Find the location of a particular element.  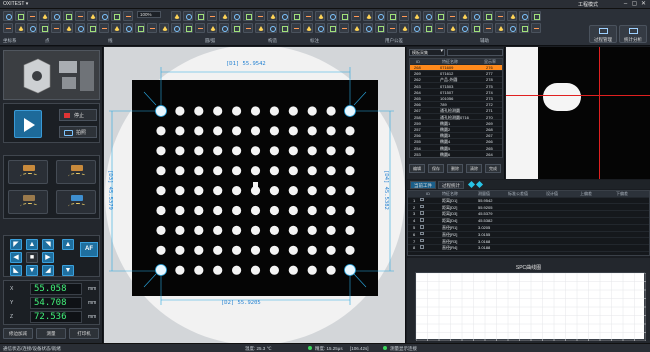

surface-light-button is located at coordinates (28, 172).